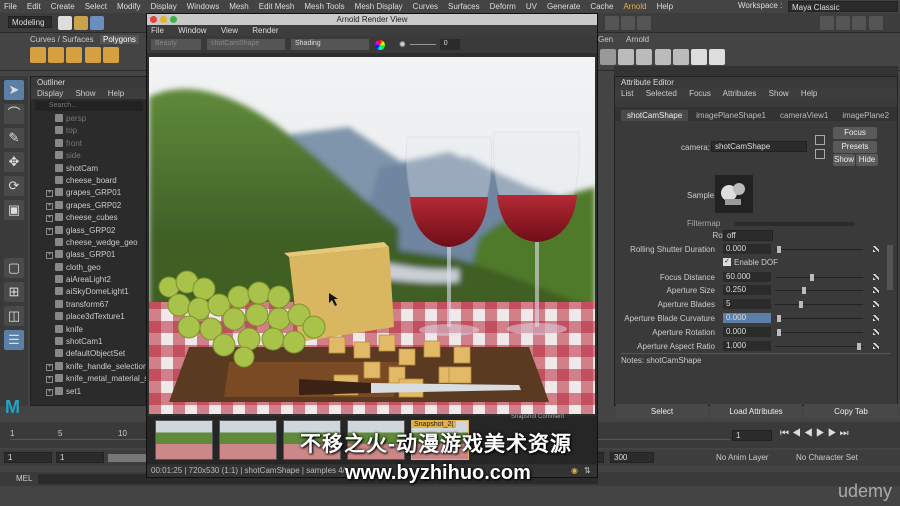 The height and width of the screenshot is (506, 900). I want to click on tab-imageplaneshape1: imagePlaneShape1, so click(731, 115).